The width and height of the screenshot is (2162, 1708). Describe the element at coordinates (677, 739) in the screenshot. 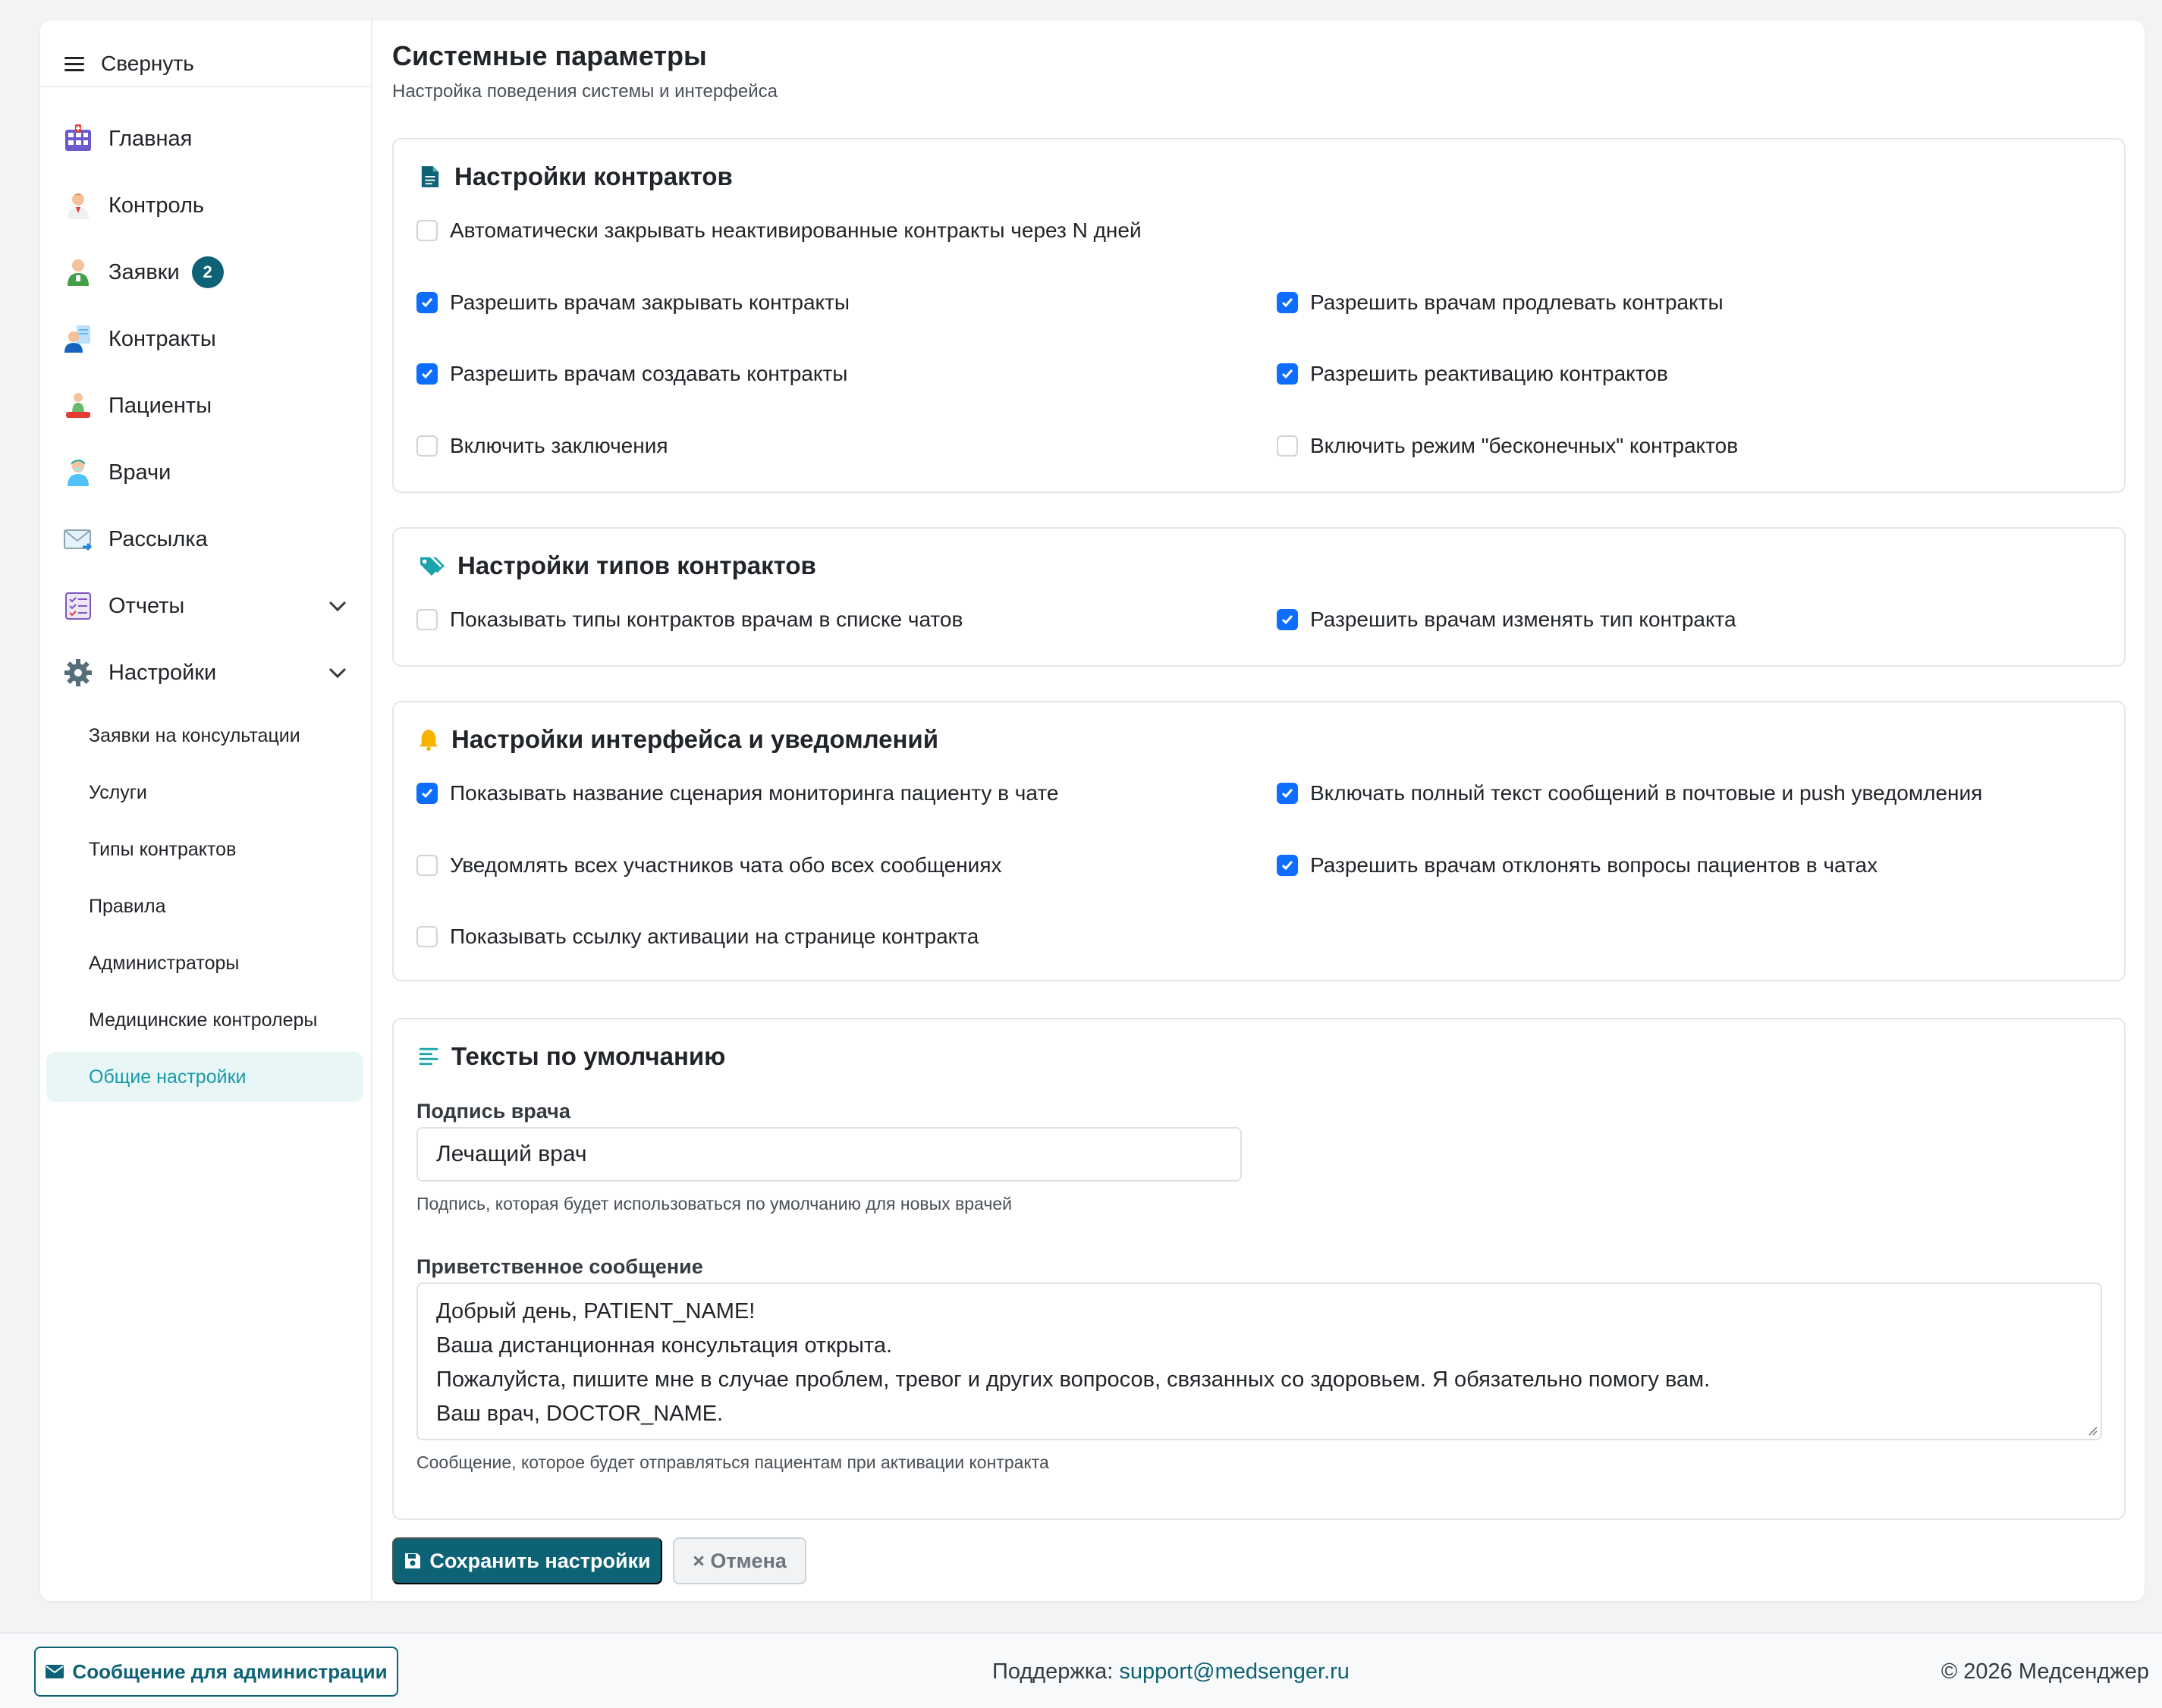

I see `card-title: Настройки интерфейса и уведомлений` at that location.